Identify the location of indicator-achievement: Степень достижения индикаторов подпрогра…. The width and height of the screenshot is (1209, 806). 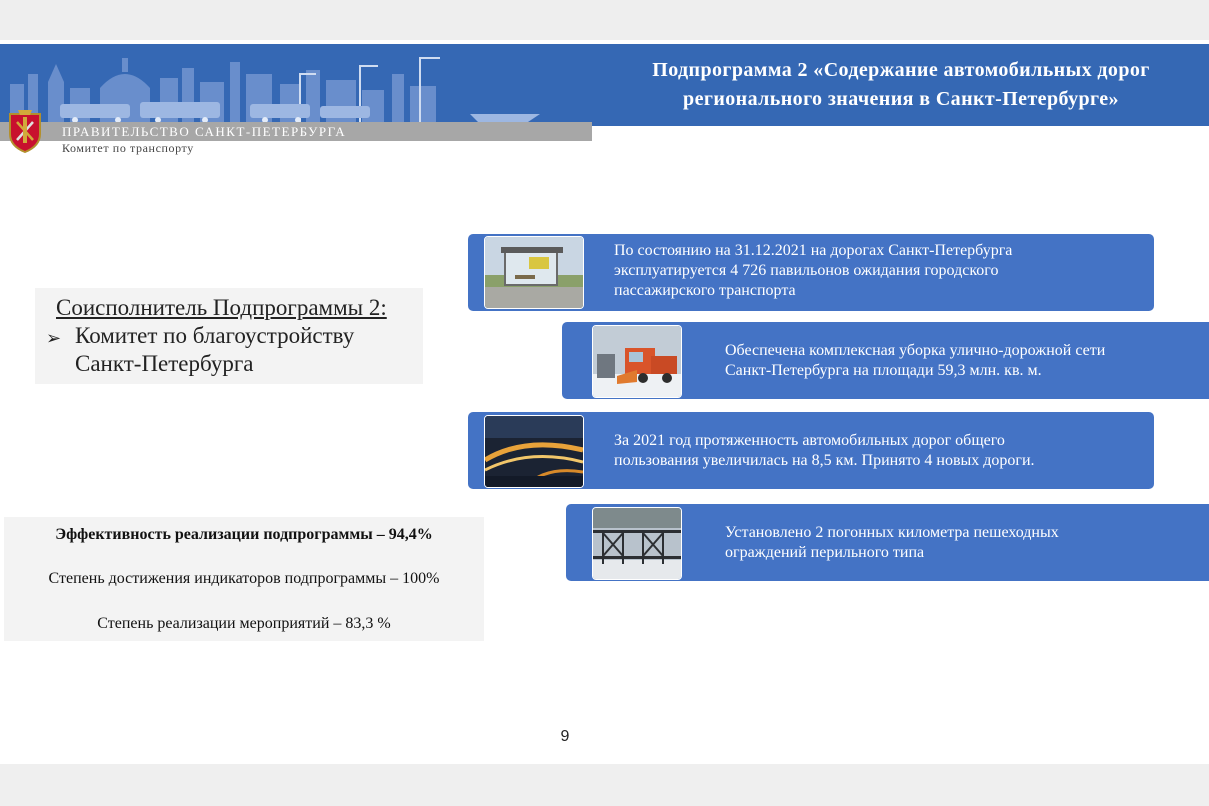
(244, 578).